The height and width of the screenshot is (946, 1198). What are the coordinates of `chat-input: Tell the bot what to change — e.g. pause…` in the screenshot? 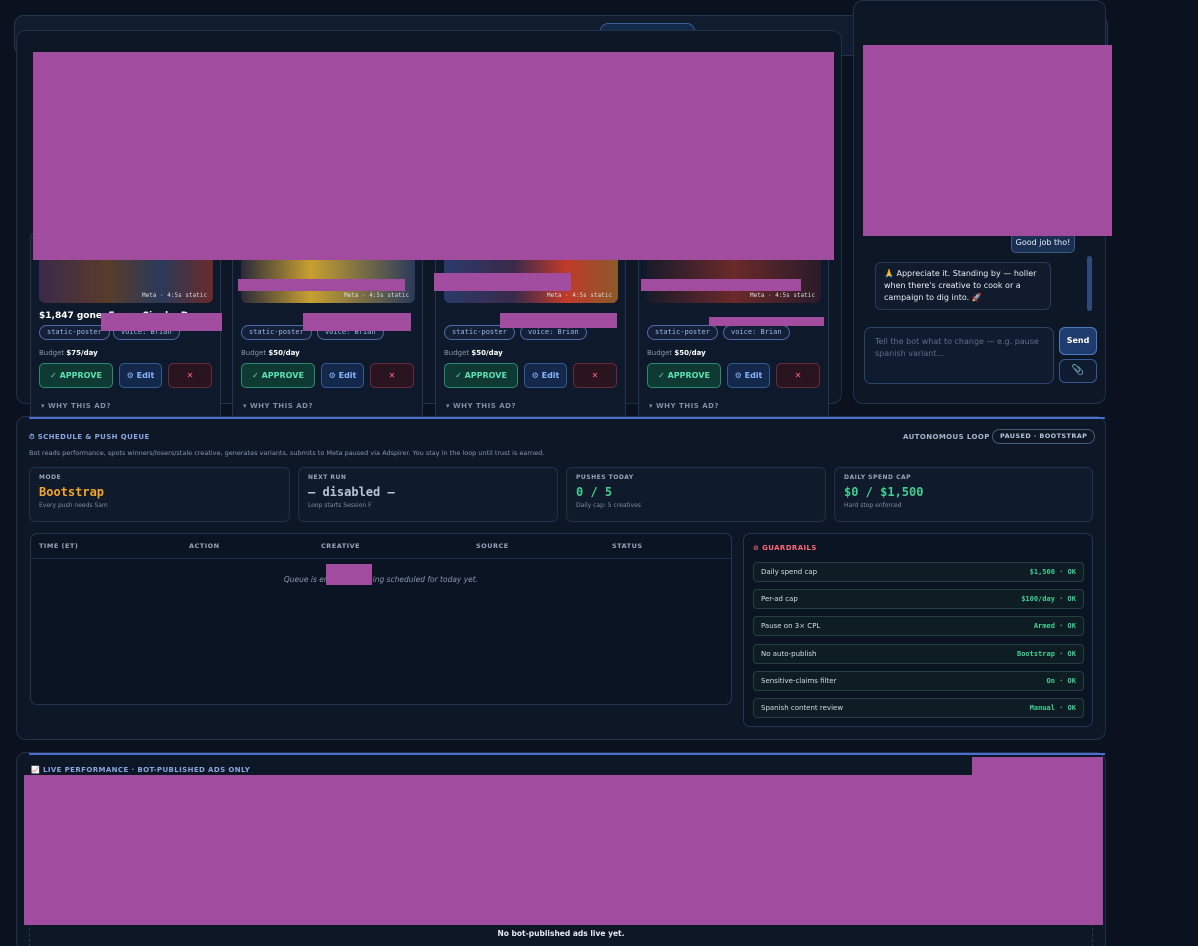 It's located at (959, 355).